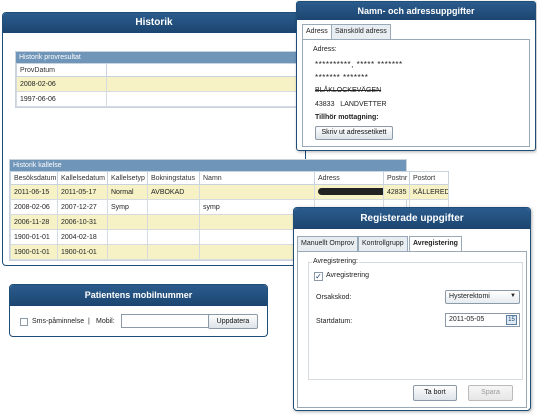  What do you see at coordinates (354, 133) in the screenshot?
I see `print-address-label-button: Skriv ut adressetikett` at bounding box center [354, 133].